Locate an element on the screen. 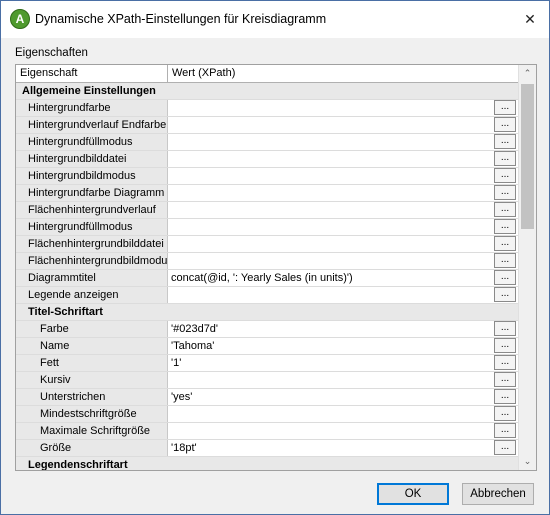 This screenshot has height=515, width=550. section-label: Titel-Schriftart is located at coordinates (267, 312).